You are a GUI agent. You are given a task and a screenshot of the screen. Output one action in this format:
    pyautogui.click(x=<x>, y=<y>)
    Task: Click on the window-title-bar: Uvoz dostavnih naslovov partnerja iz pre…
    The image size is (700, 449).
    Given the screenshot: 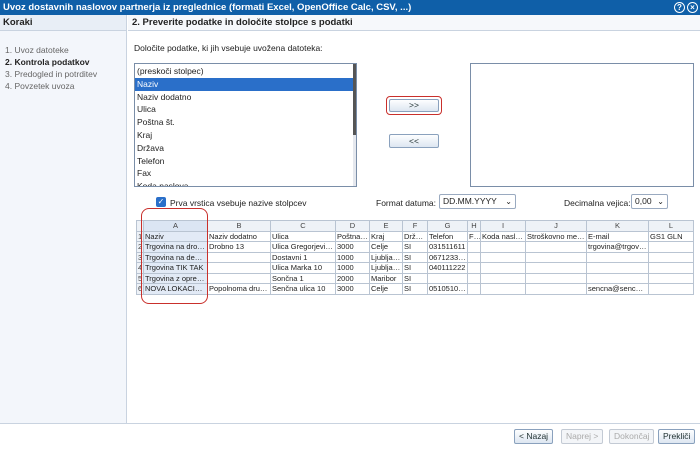 What is the action you would take?
    pyautogui.click(x=350, y=7)
    